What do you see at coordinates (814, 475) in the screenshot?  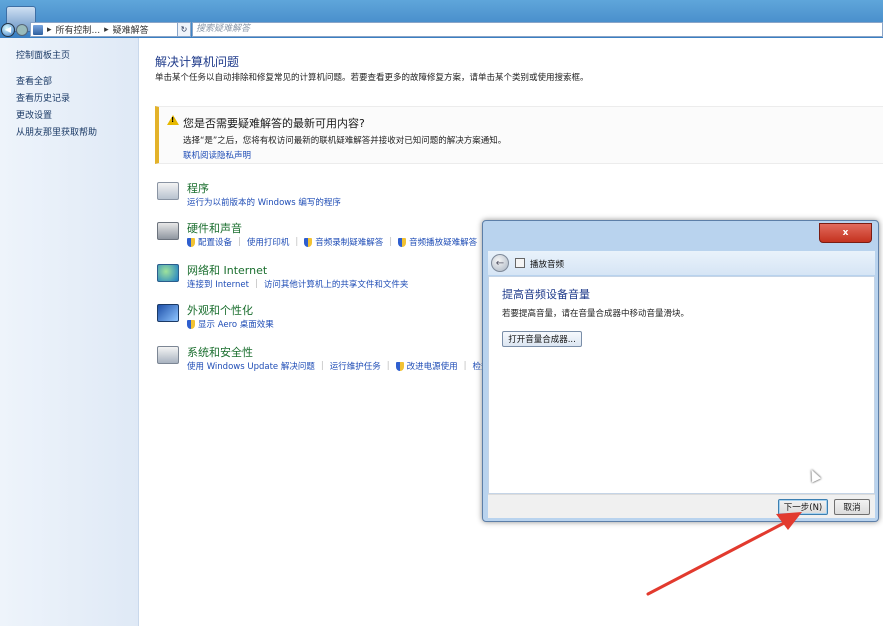 I see `mouse-cursor-icon` at bounding box center [814, 475].